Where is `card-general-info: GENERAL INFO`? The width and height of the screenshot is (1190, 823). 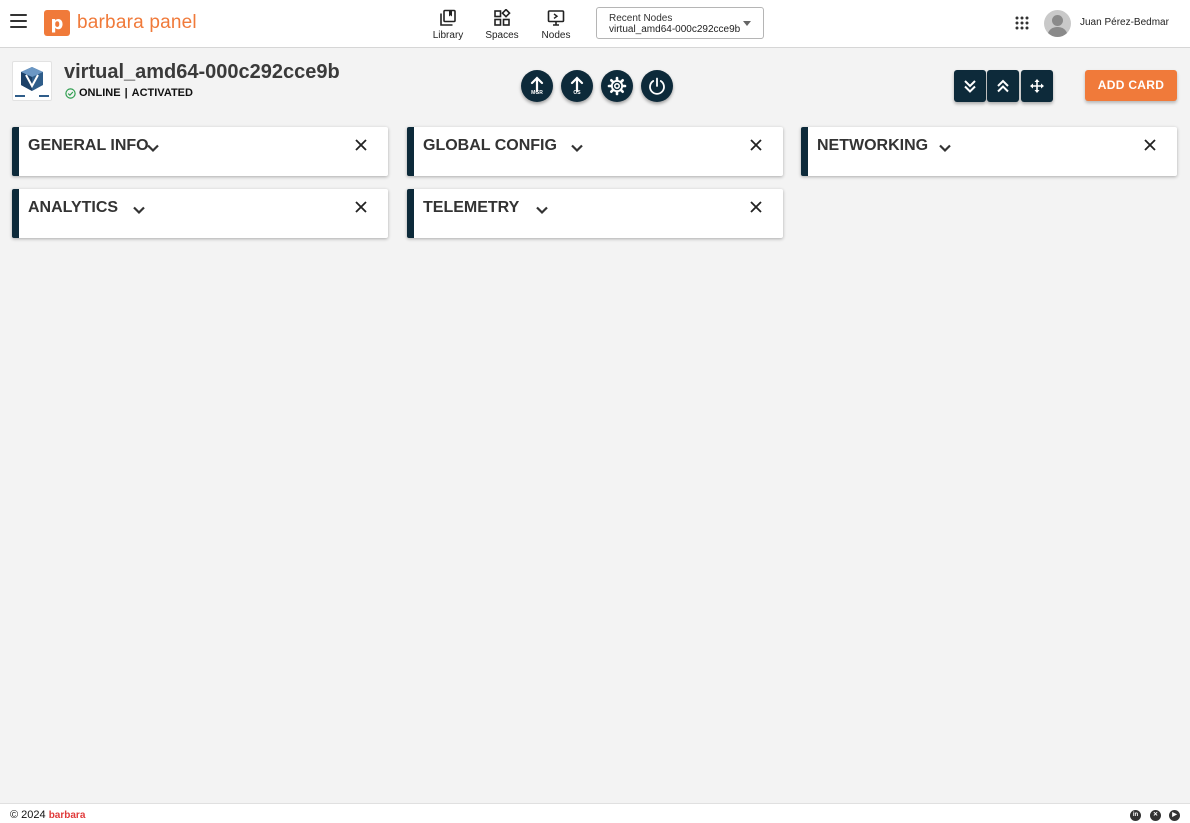
card-general-info: GENERAL INFO is located at coordinates (200, 151).